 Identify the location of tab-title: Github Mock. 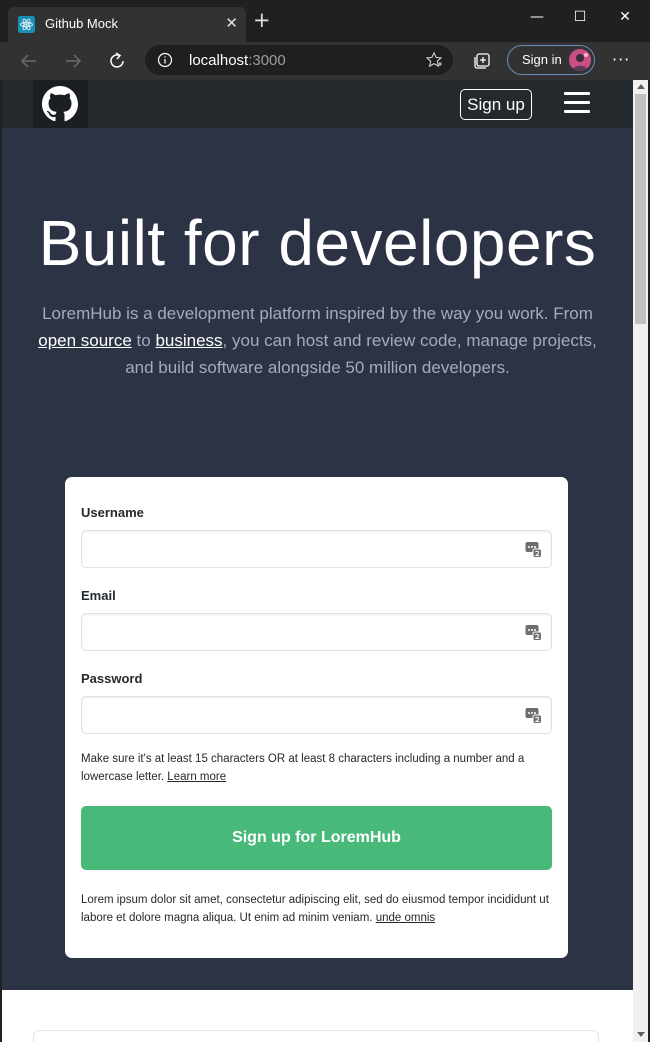
(81, 23).